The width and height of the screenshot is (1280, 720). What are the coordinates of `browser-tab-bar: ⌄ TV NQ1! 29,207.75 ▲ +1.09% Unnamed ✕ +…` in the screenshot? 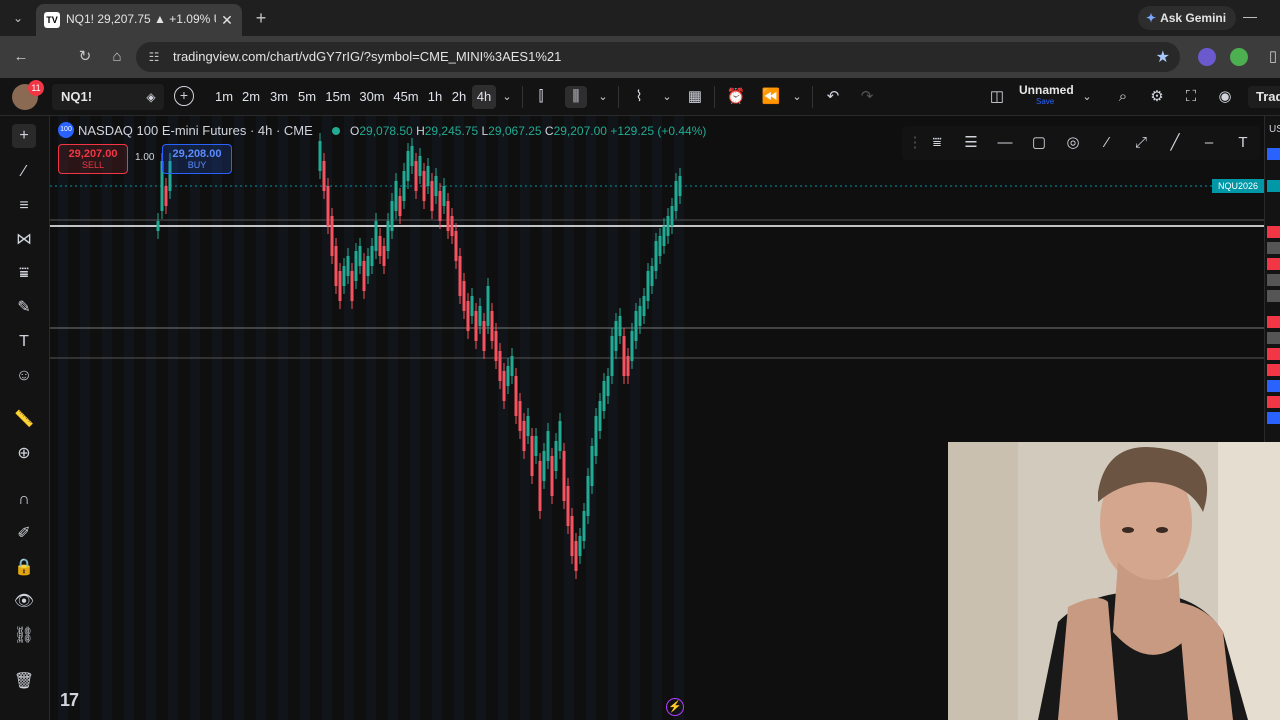 It's located at (640, 18).